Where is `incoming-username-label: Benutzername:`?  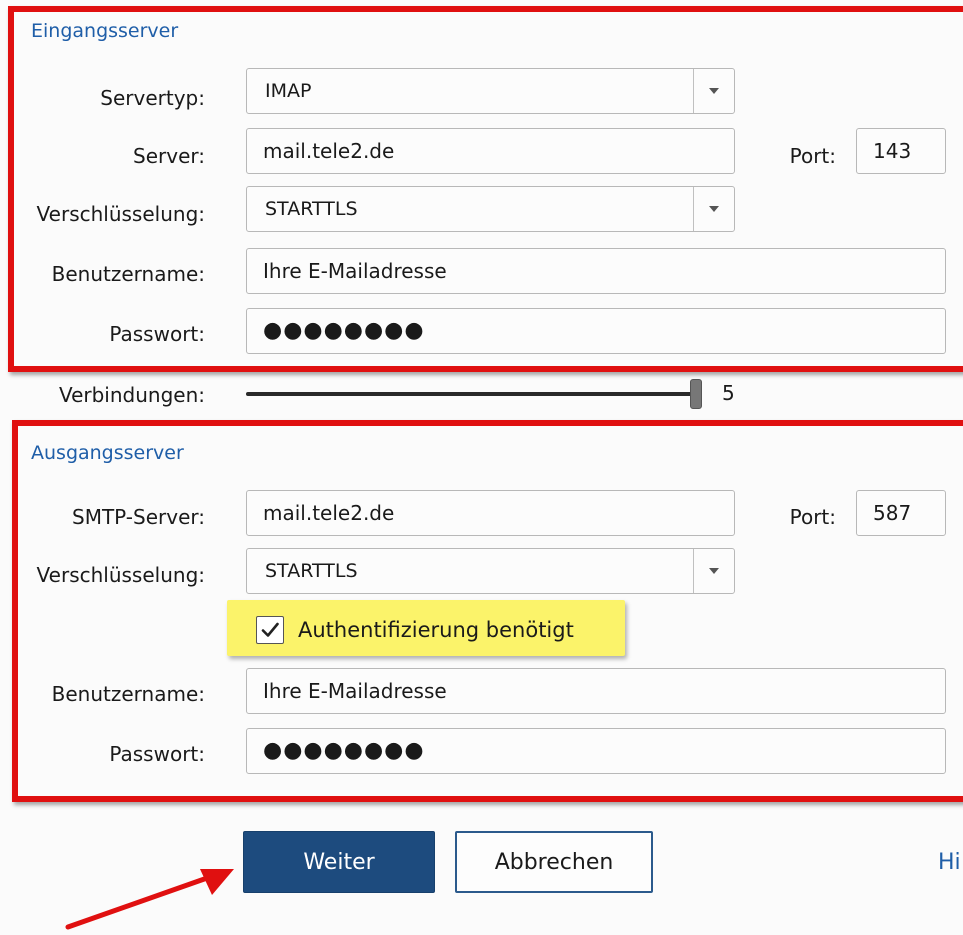 incoming-username-label: Benutzername: is located at coordinates (128, 274).